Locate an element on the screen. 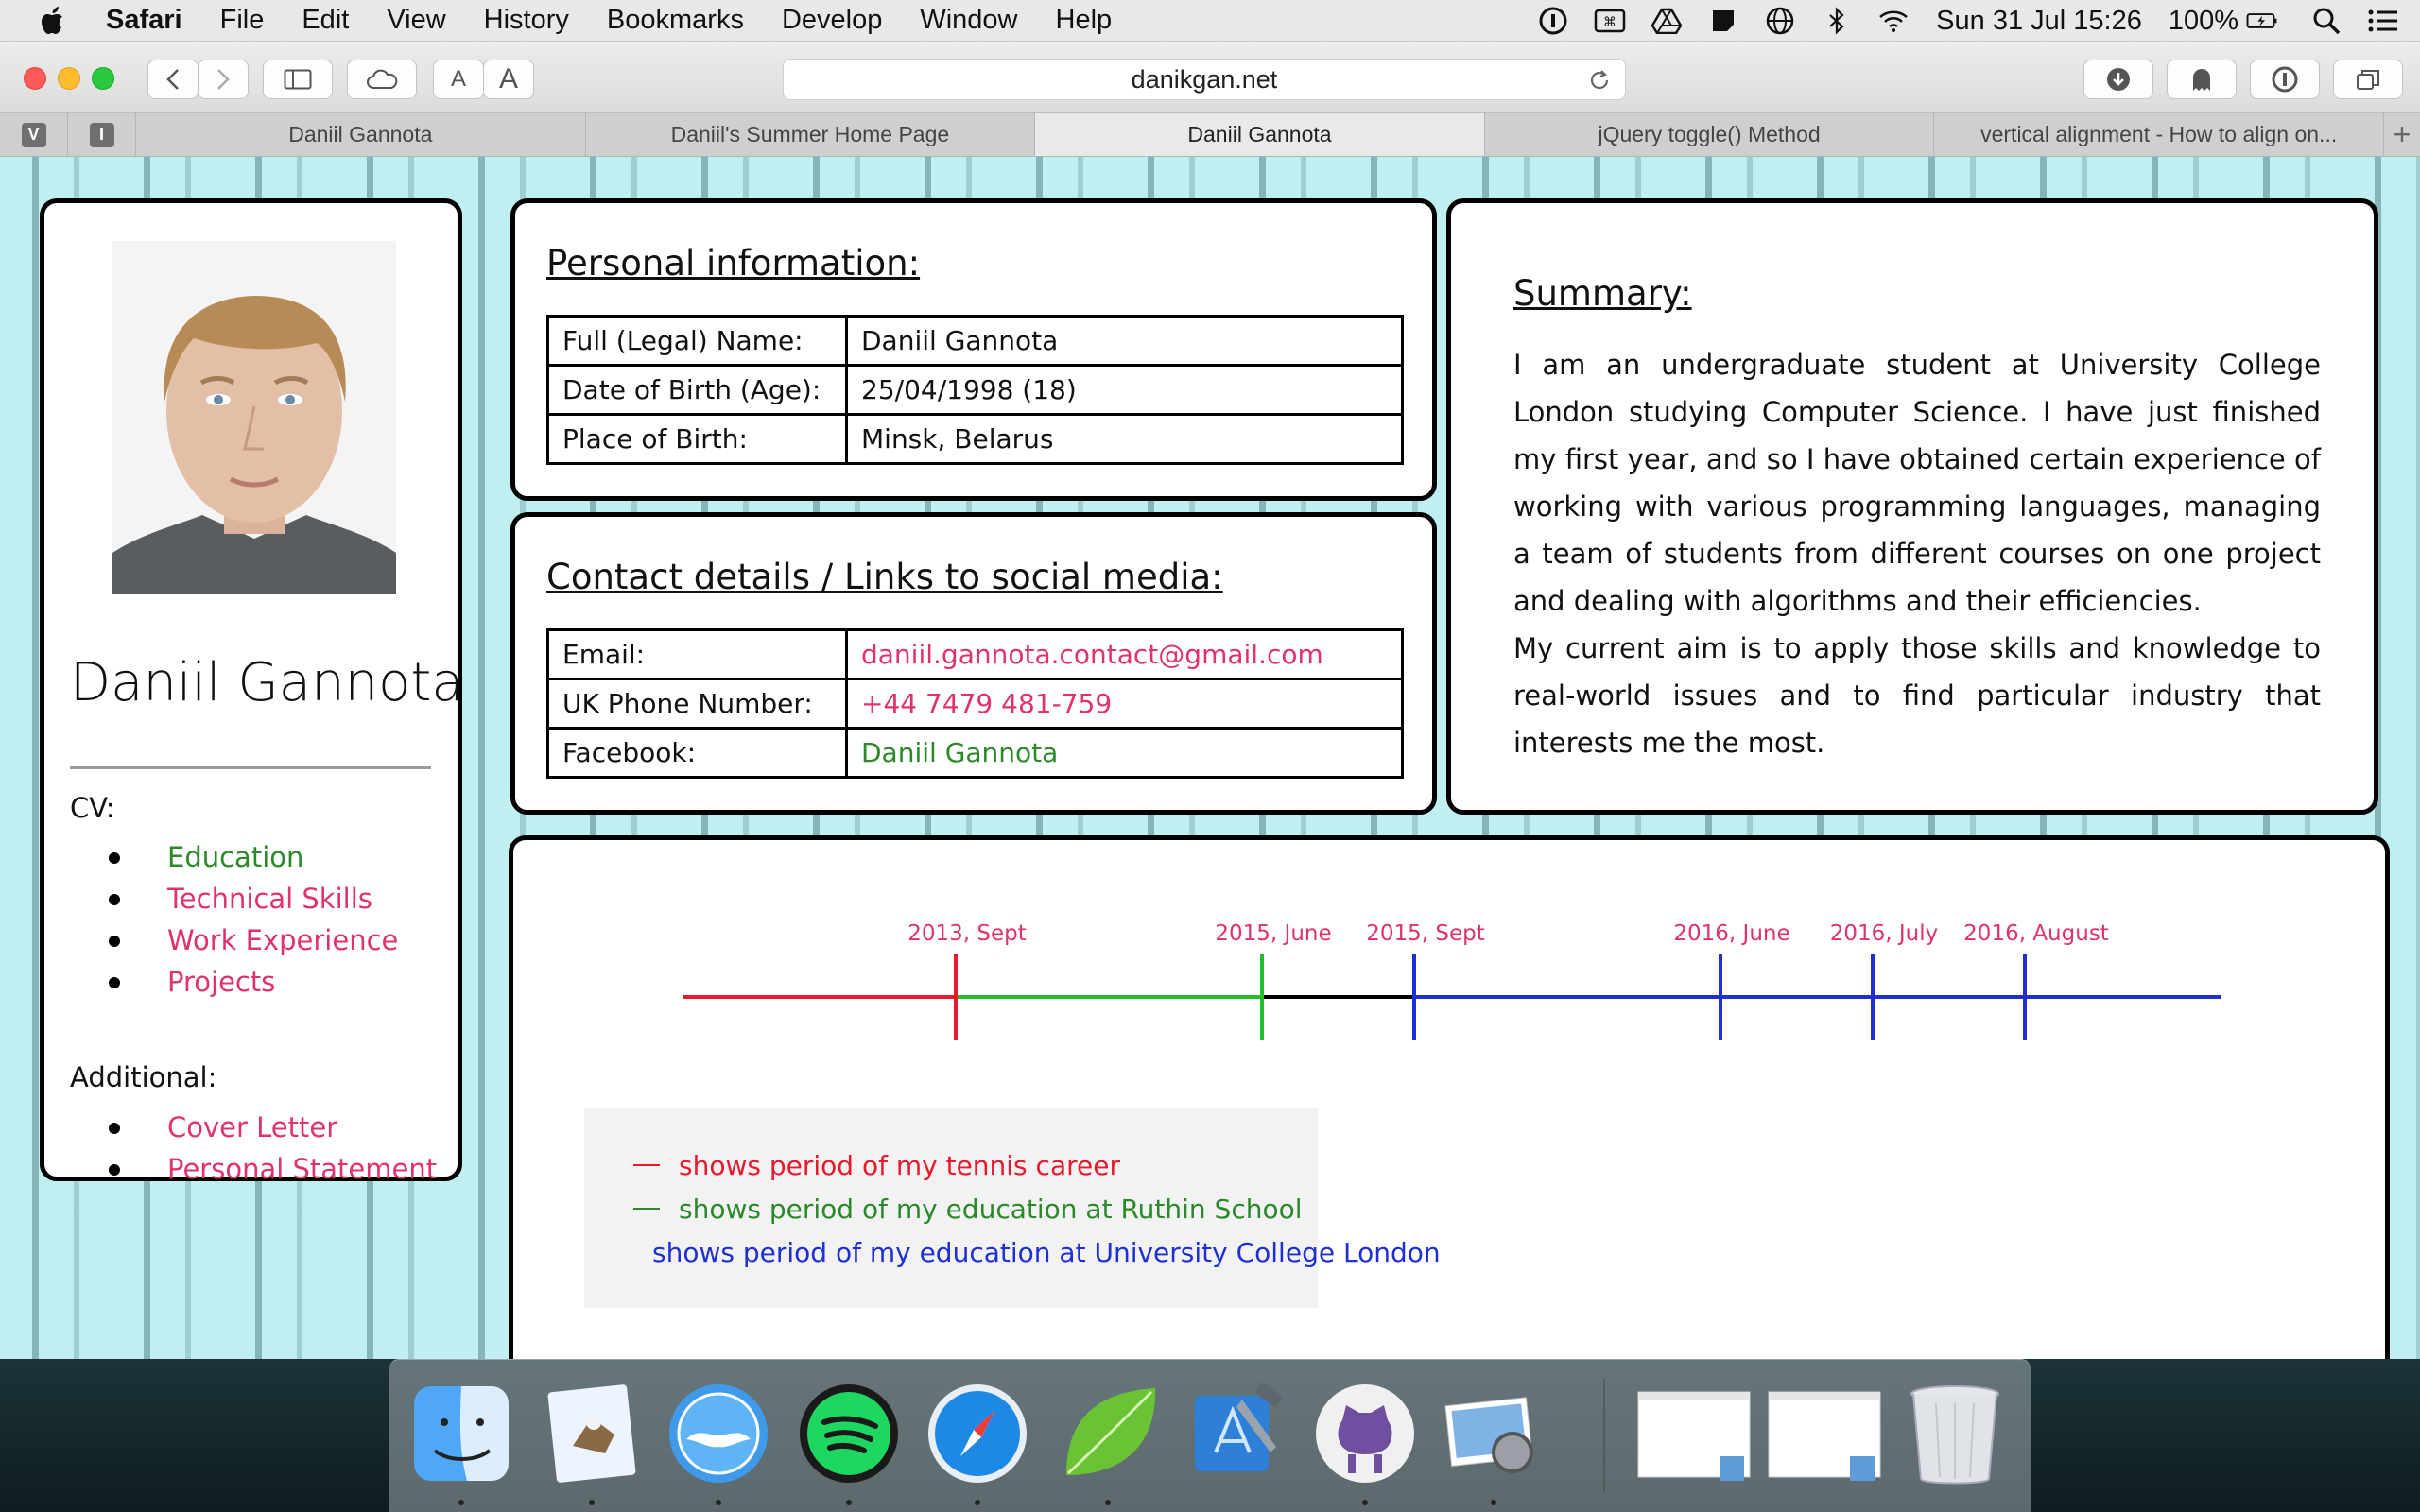  dock-mail is located at coordinates (592, 1433).